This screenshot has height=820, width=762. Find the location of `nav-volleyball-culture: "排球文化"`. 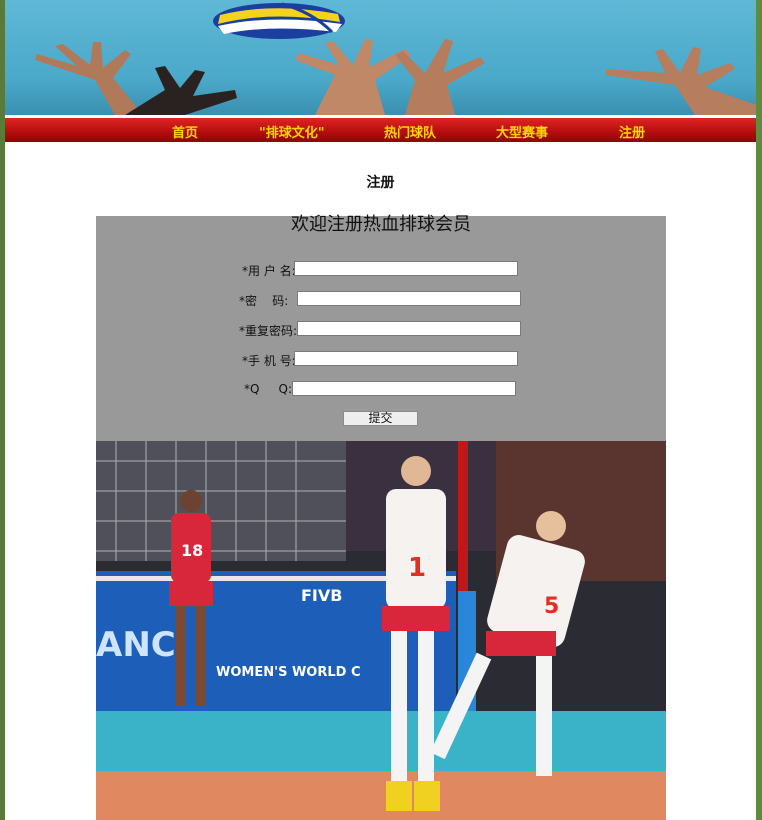

nav-volleyball-culture: "排球文化" is located at coordinates (292, 131).